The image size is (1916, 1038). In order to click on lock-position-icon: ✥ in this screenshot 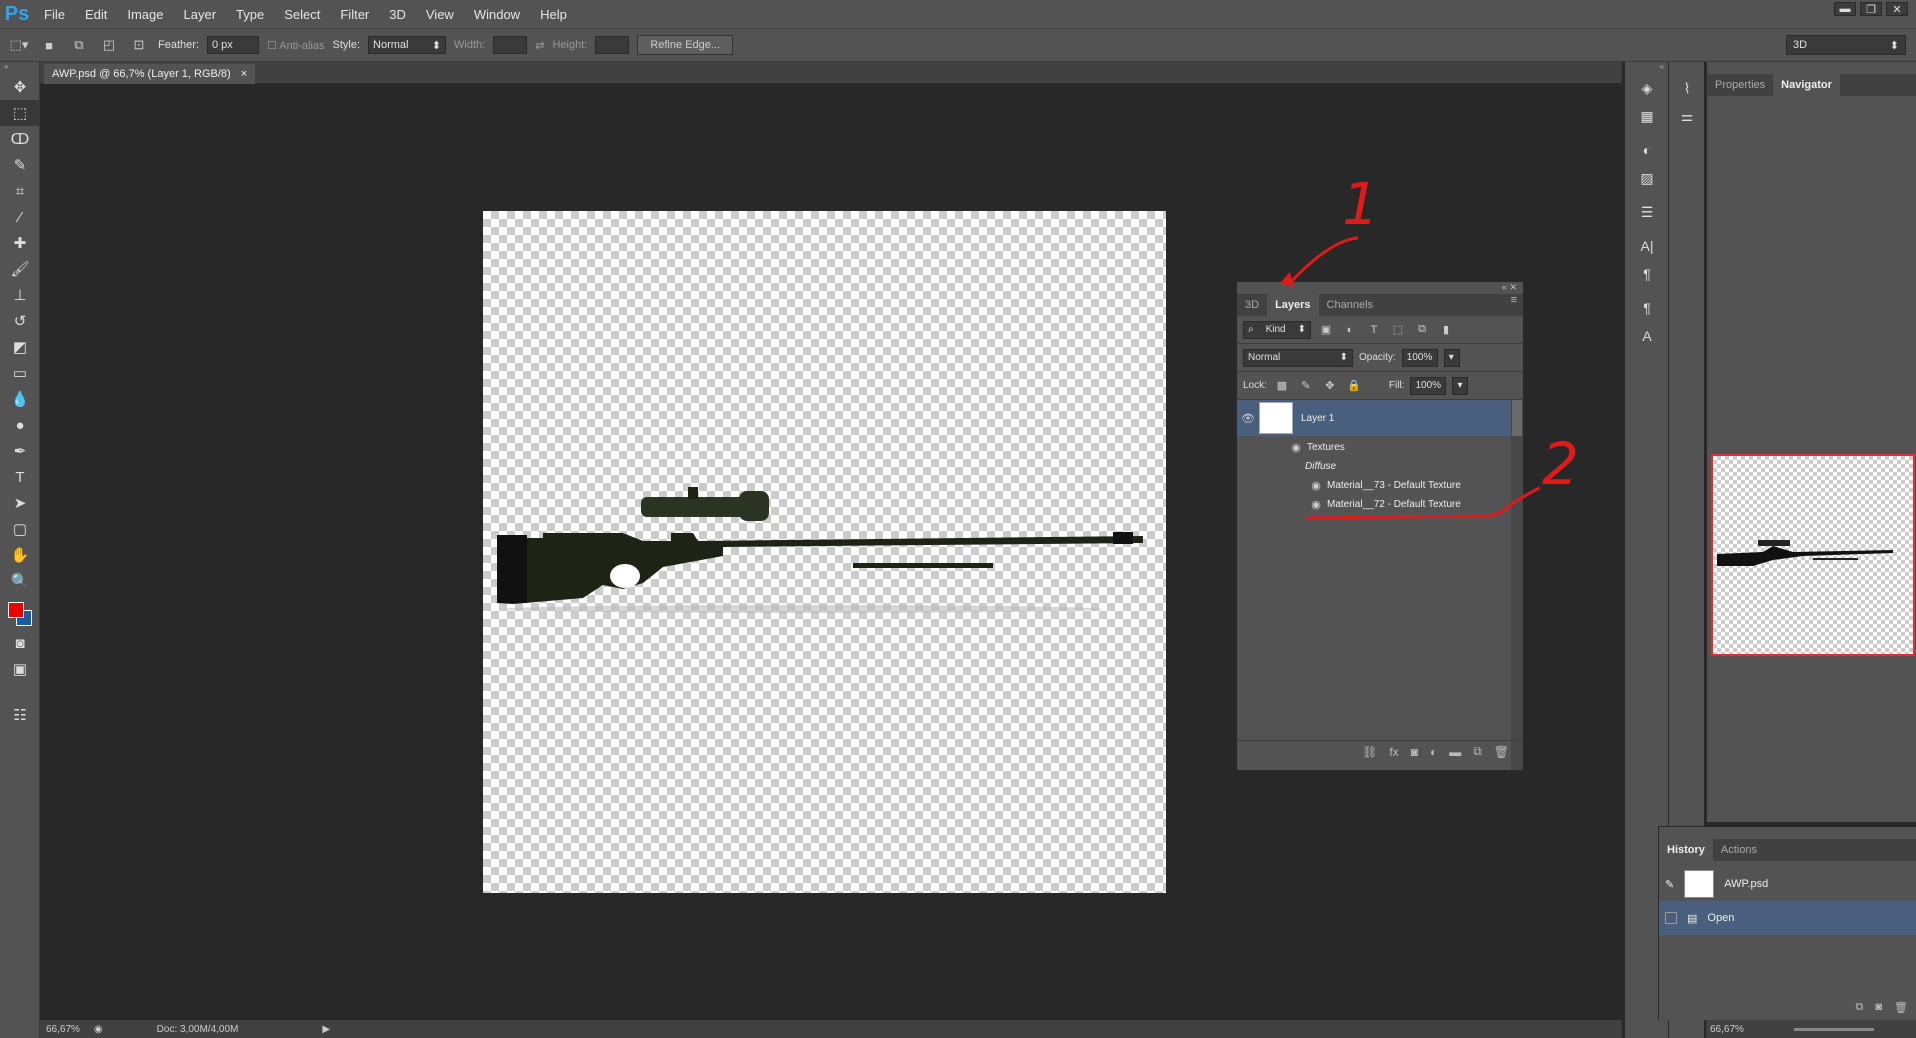, I will do `click(1330, 385)`.